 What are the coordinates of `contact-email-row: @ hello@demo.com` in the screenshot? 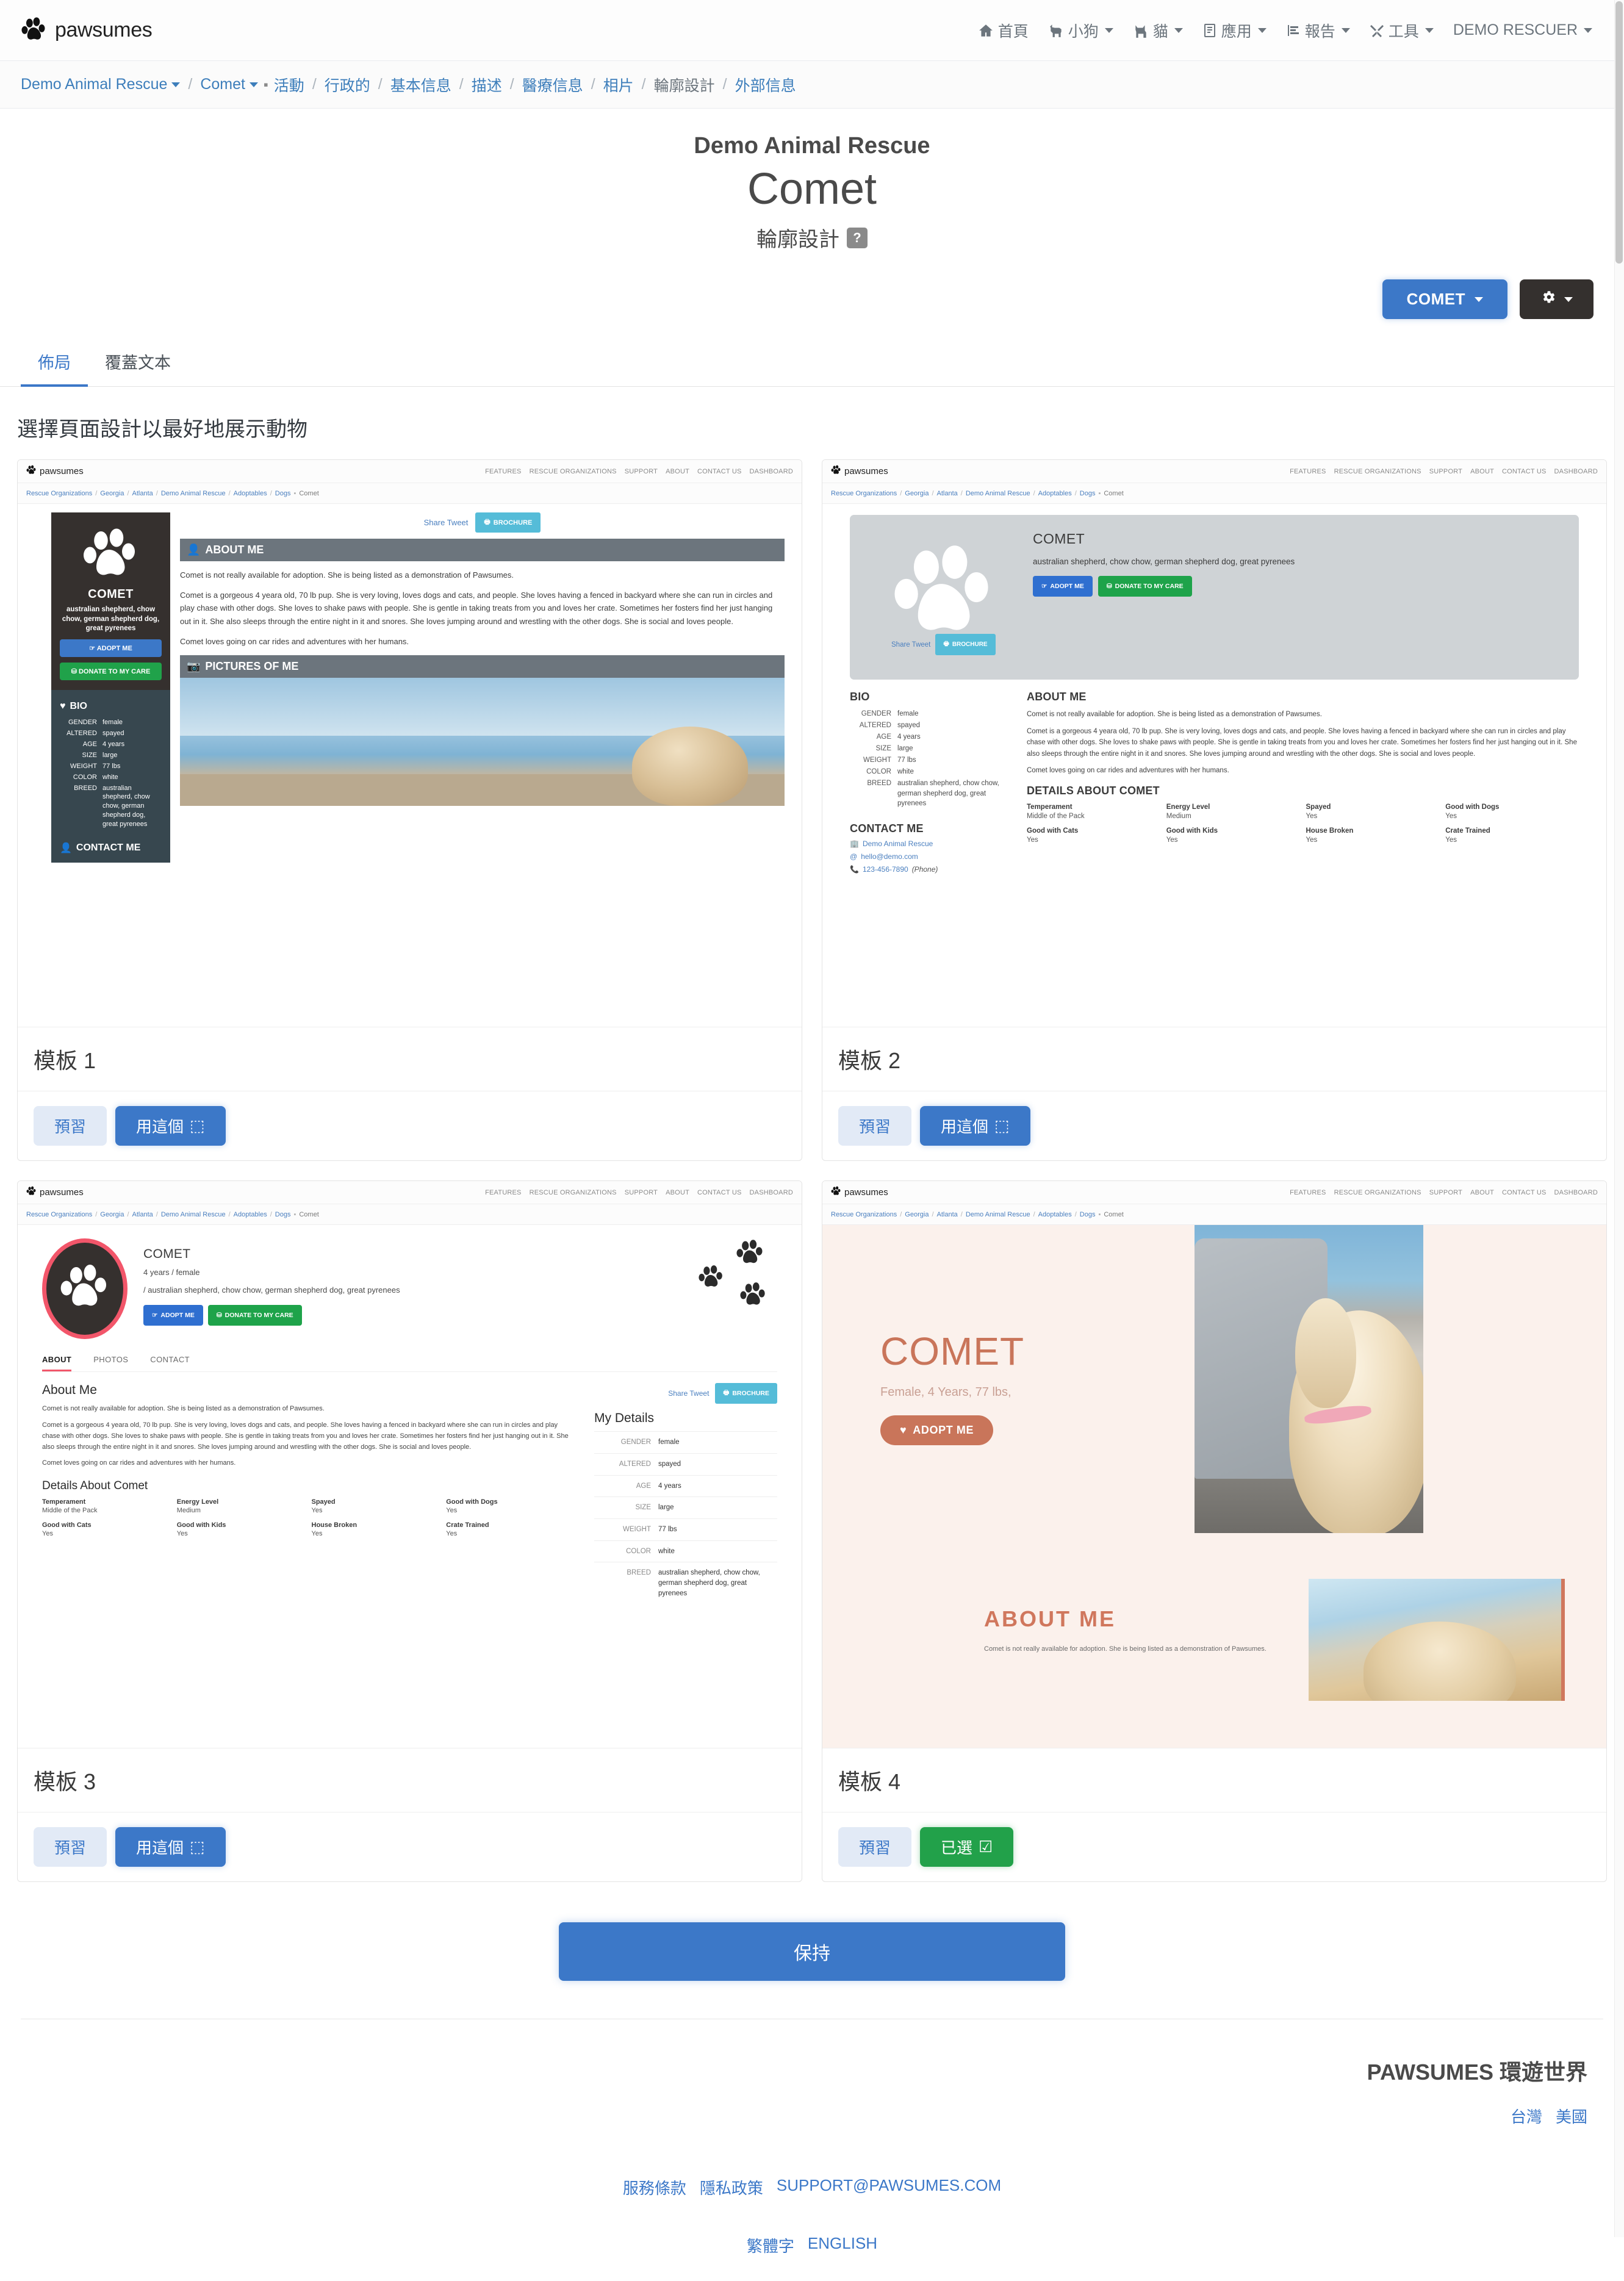 It's located at (929, 857).